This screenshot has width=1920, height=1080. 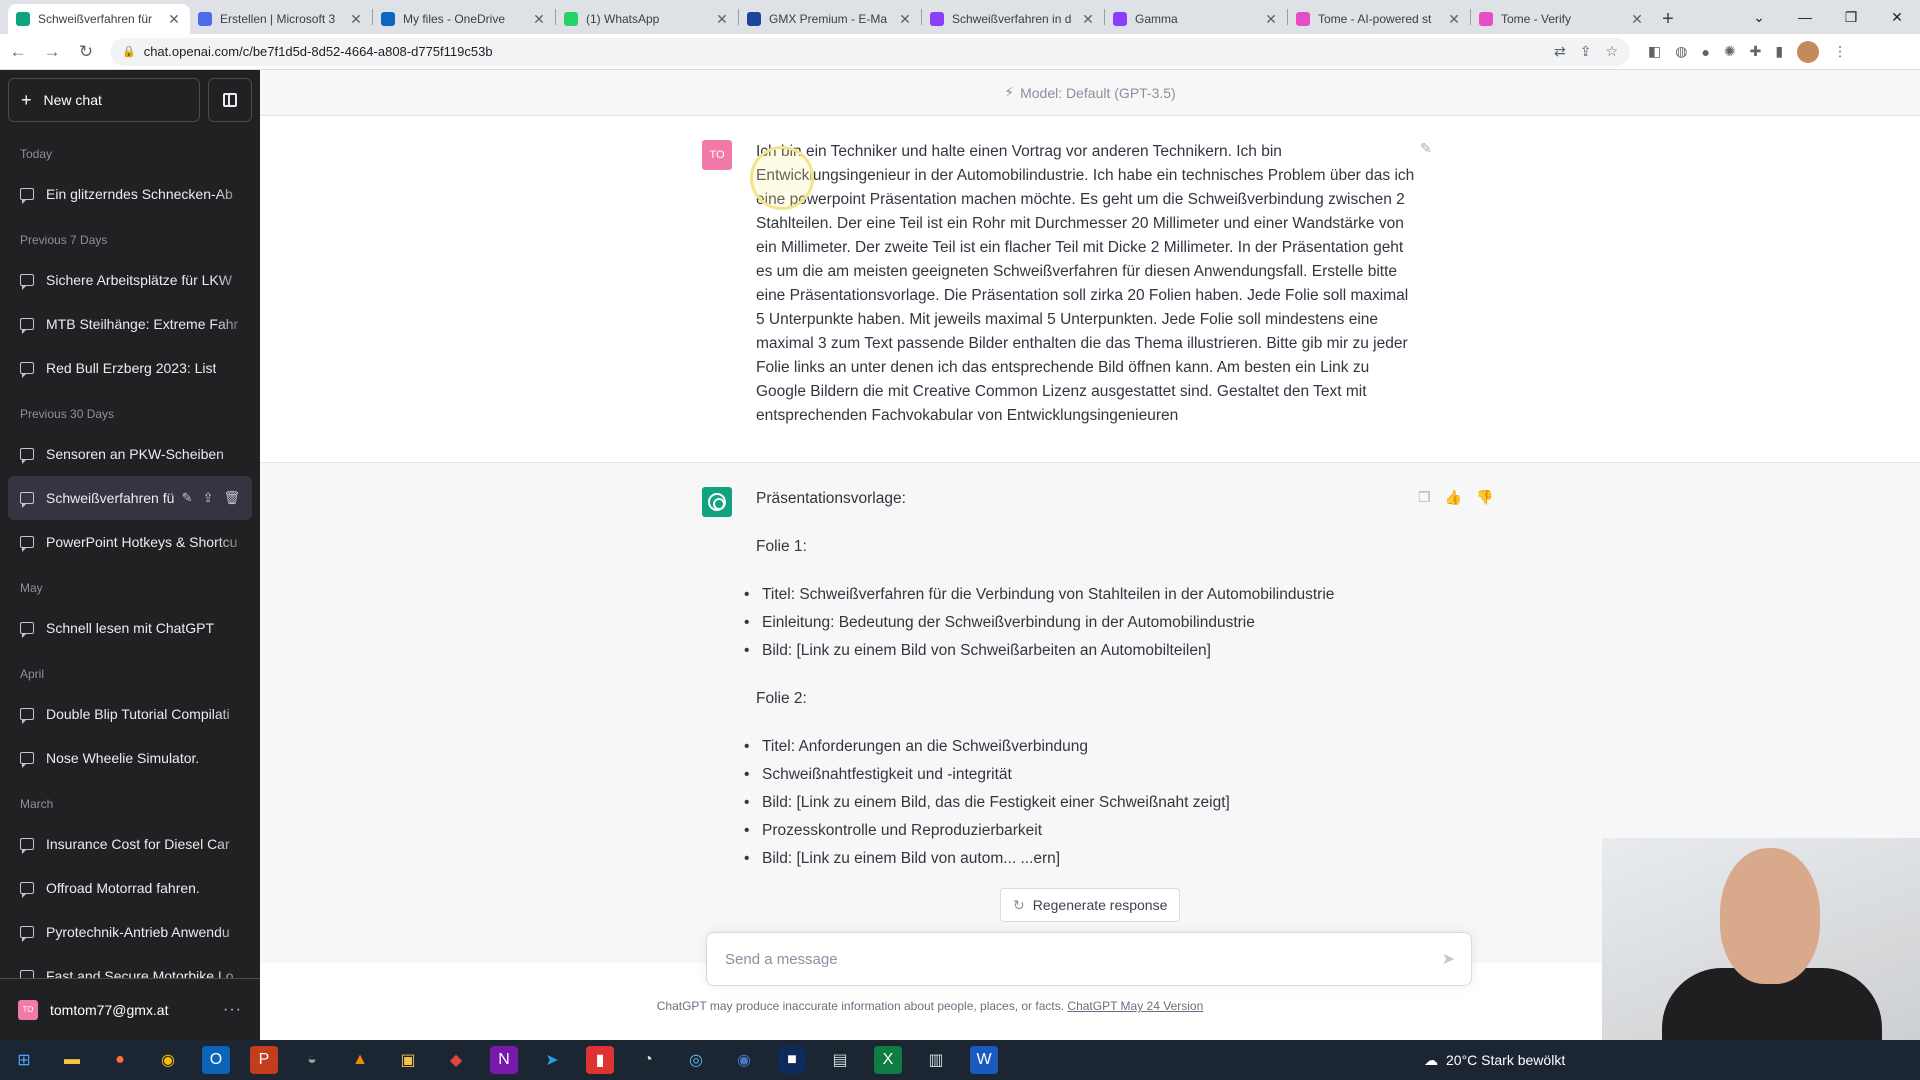 I want to click on red-app-icon: ◆, so click(x=456, y=1060).